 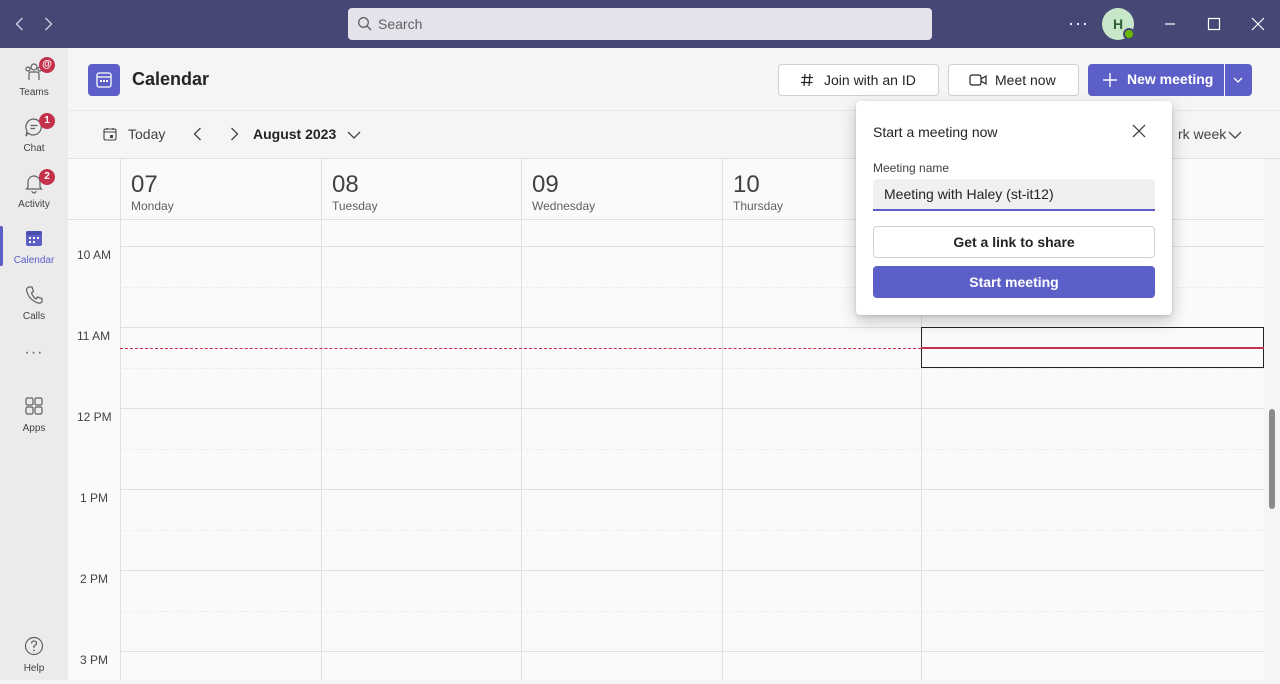 What do you see at coordinates (20, 24) in the screenshot?
I see `back-arrow-icon` at bounding box center [20, 24].